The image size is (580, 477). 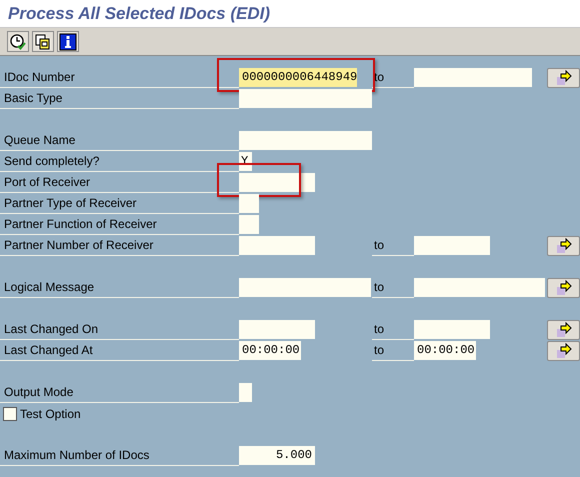 I want to click on checkbox, so click(x=10, y=413).